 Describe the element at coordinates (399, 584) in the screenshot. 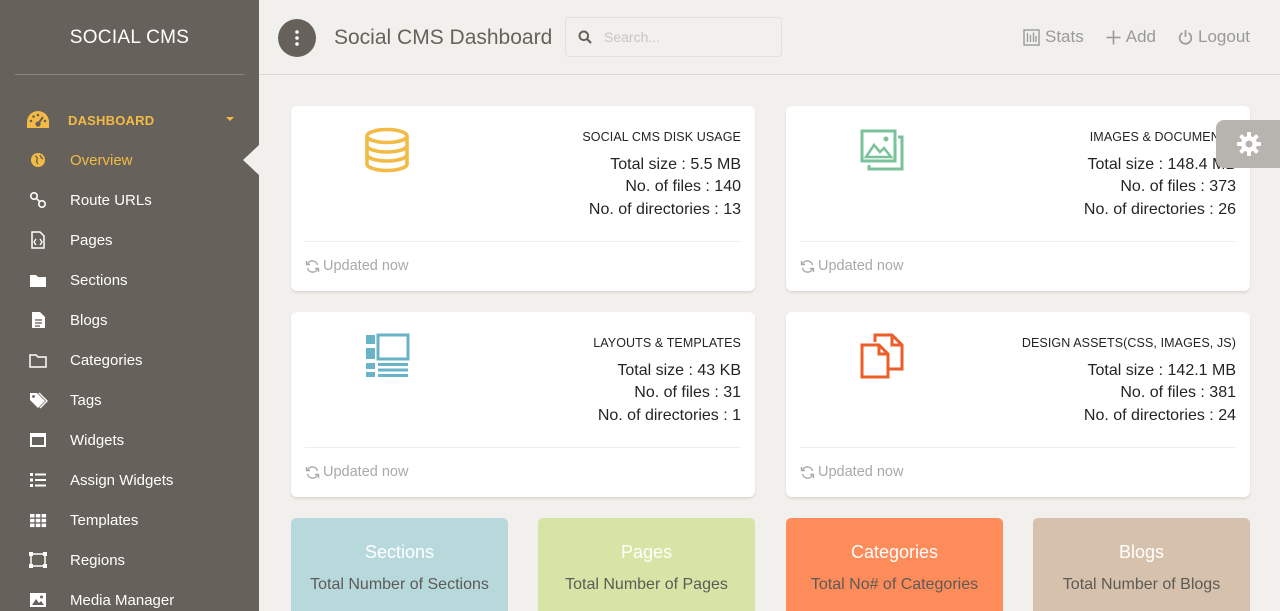

I see `tile-subtitle: Total Number of Sections` at that location.